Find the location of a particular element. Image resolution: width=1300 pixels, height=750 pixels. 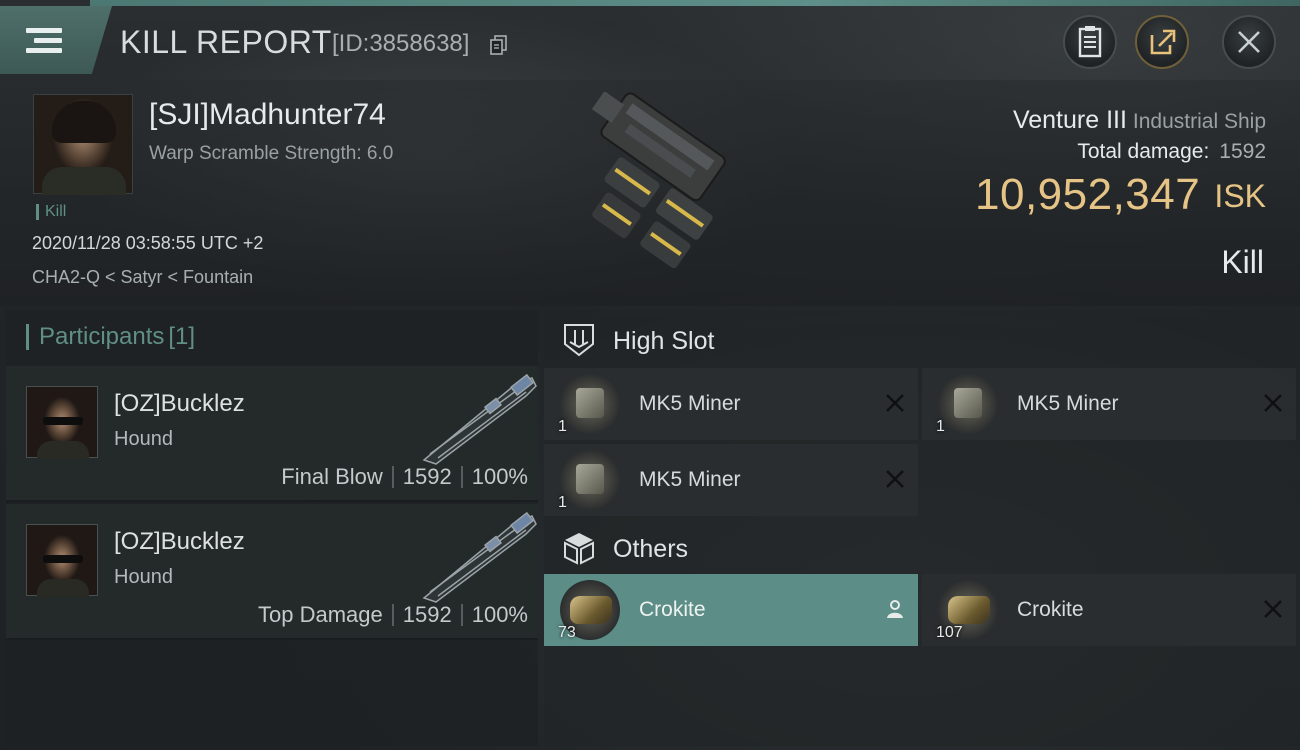

item-quantity: 107 is located at coordinates (949, 632).